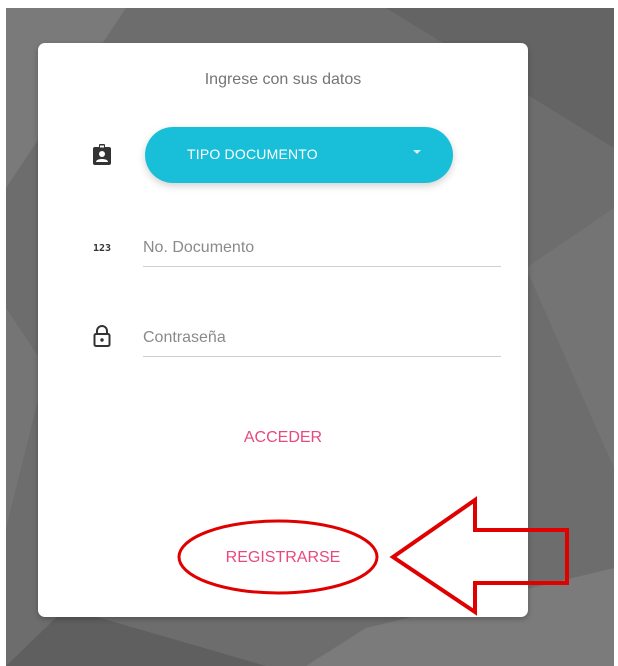 The width and height of the screenshot is (618, 666). What do you see at coordinates (252, 154) in the screenshot?
I see `document-type-label: TIPO DOCUMENTO` at bounding box center [252, 154].